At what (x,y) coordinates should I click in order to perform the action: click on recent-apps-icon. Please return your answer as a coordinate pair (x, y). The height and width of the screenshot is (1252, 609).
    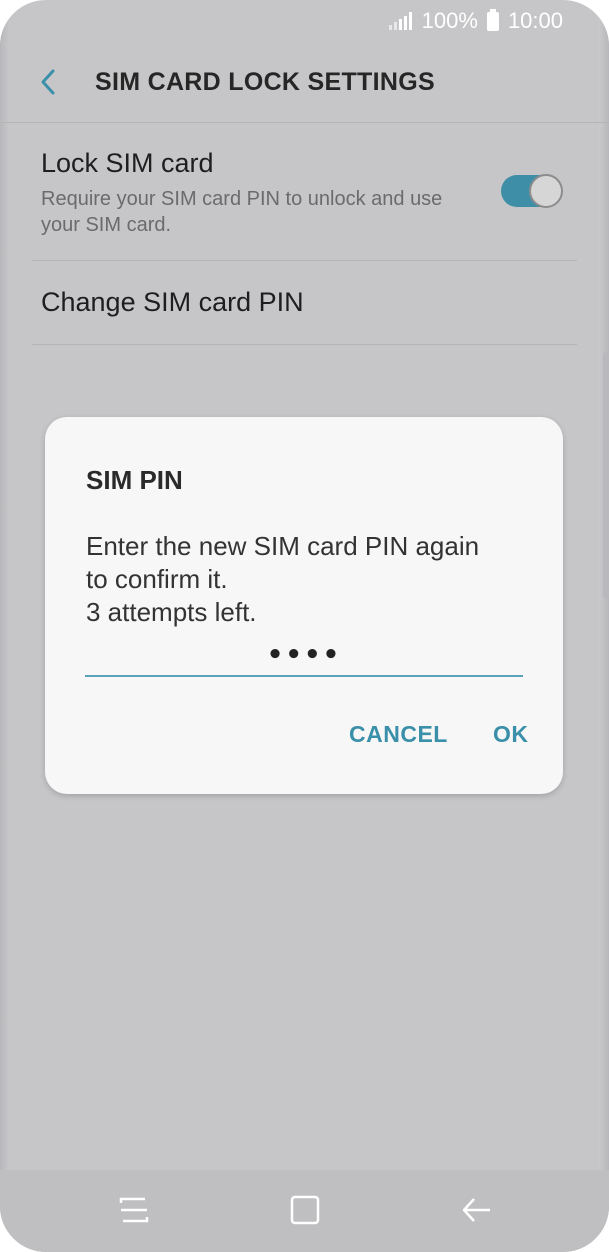
    Looking at the image, I should click on (134, 1210).